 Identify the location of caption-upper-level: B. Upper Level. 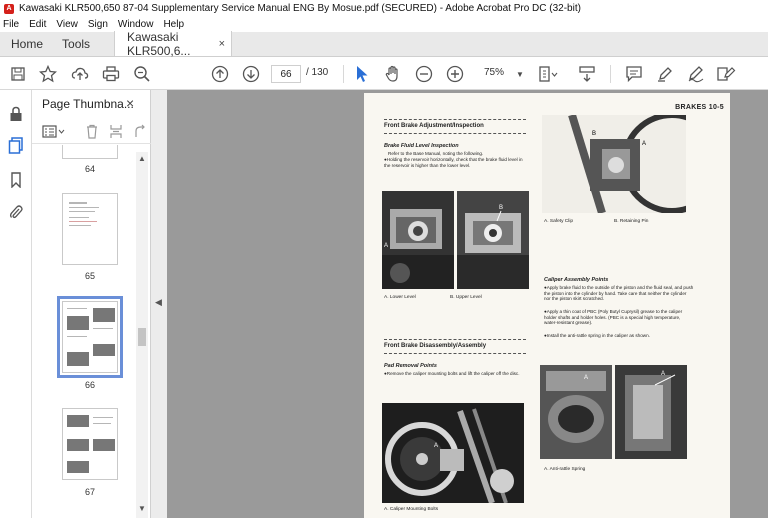
(466, 297).